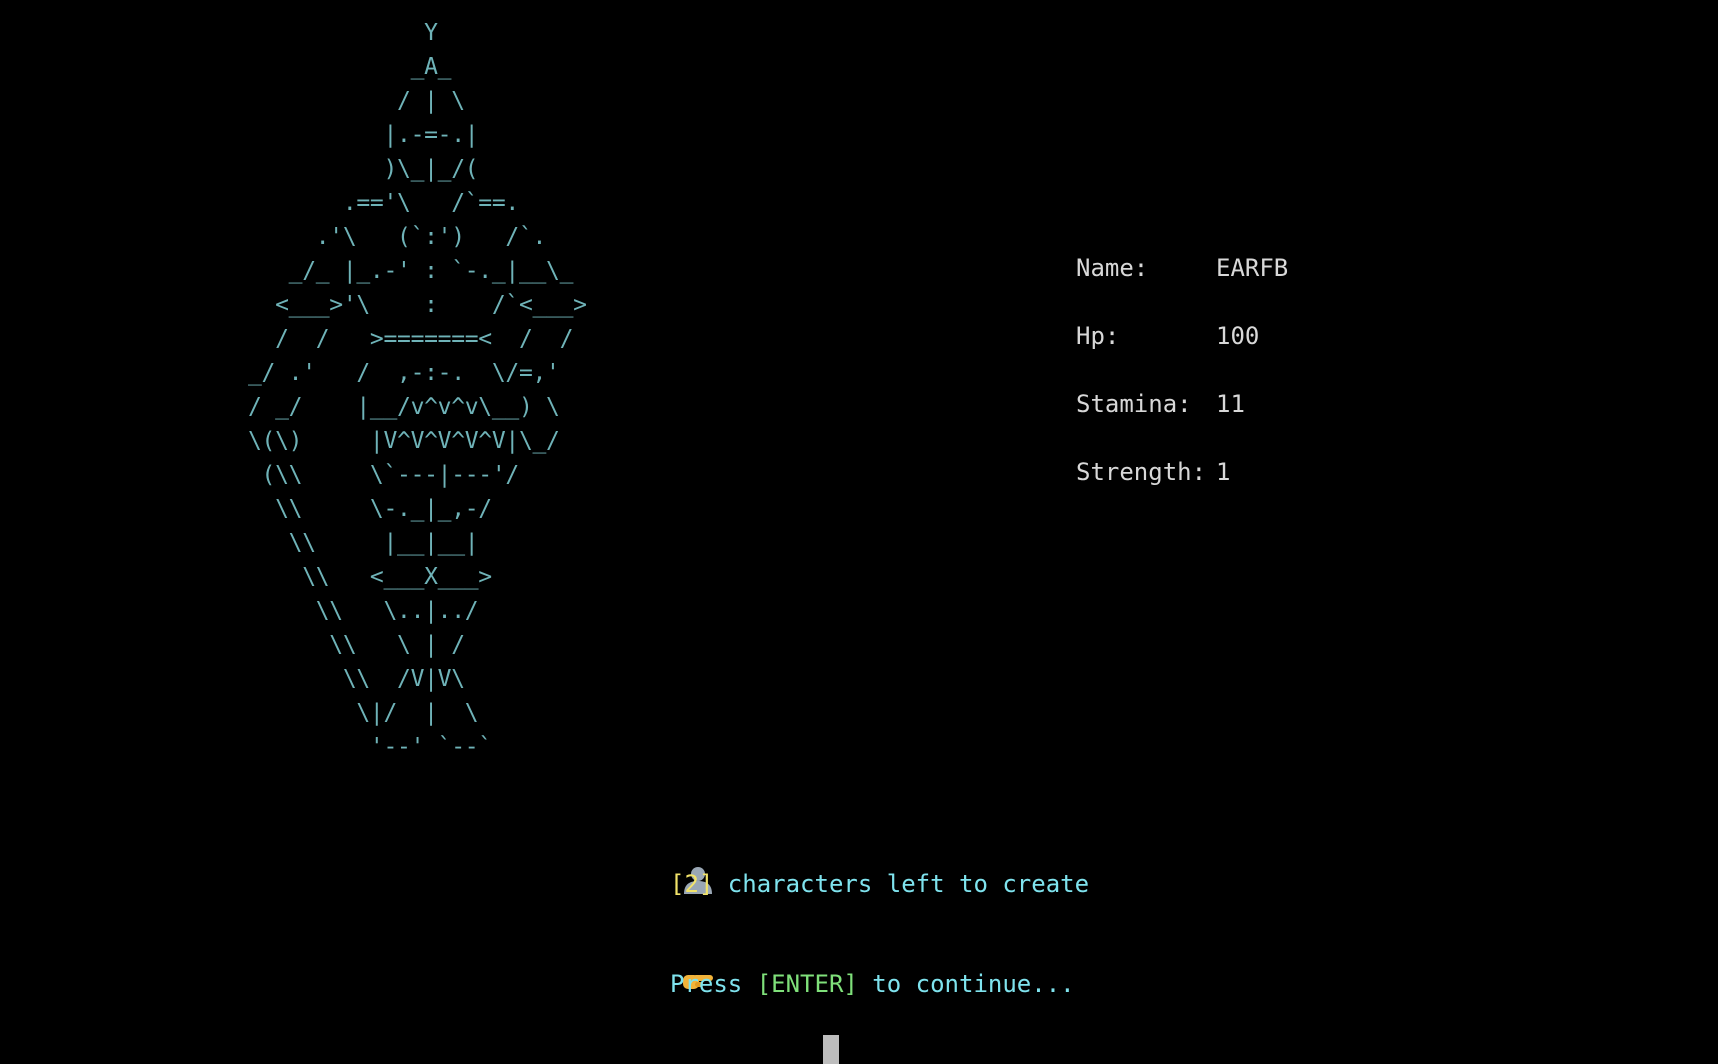 The image size is (1718, 1064). Describe the element at coordinates (1238, 336) in the screenshot. I see `hp-value: 100` at that location.